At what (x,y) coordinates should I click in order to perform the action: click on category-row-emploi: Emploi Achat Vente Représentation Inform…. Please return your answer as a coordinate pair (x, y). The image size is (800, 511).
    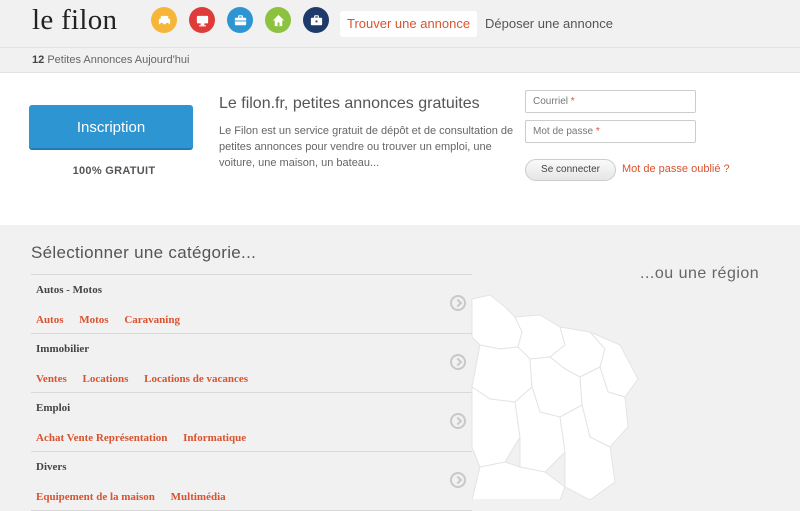
    Looking at the image, I should click on (251, 422).